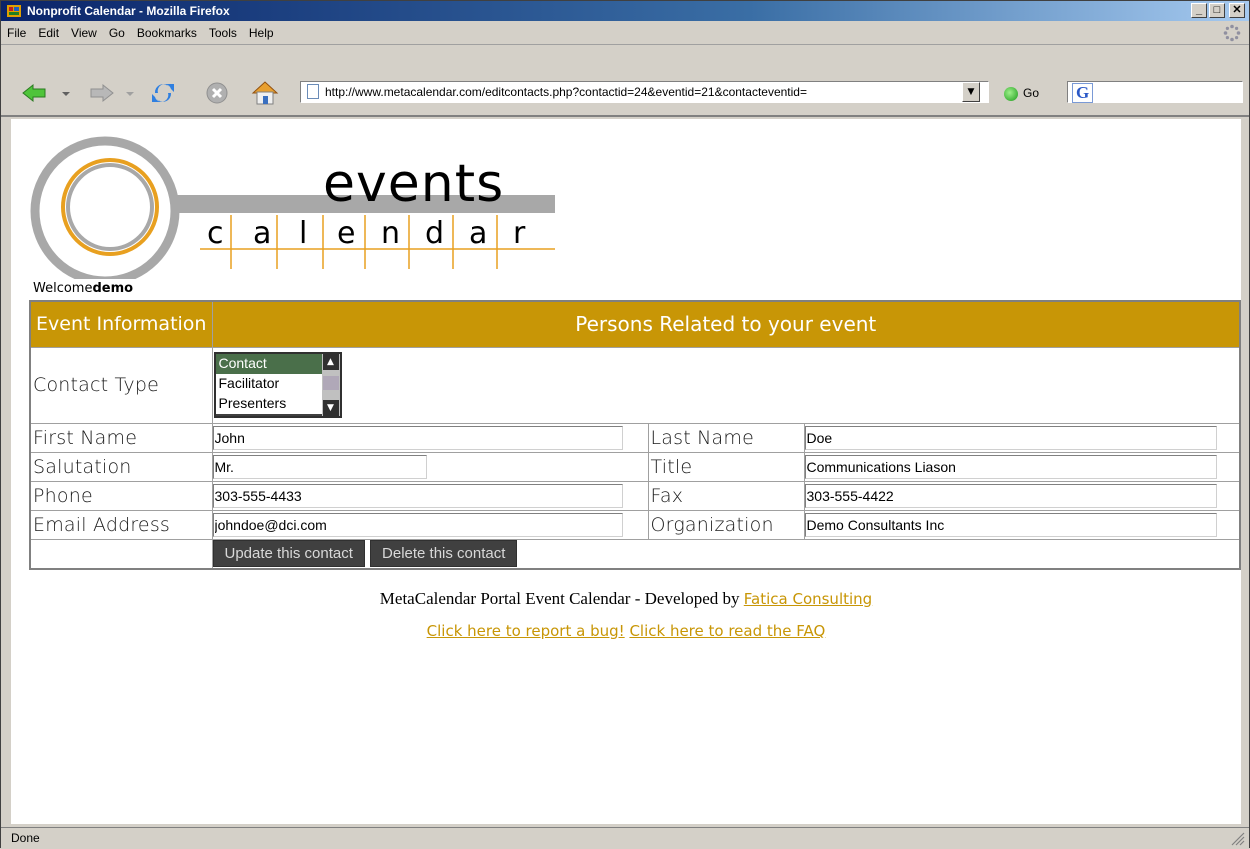 This screenshot has height=849, width=1250. Describe the element at coordinates (48, 33) in the screenshot. I see `menu-edit: Edit` at that location.